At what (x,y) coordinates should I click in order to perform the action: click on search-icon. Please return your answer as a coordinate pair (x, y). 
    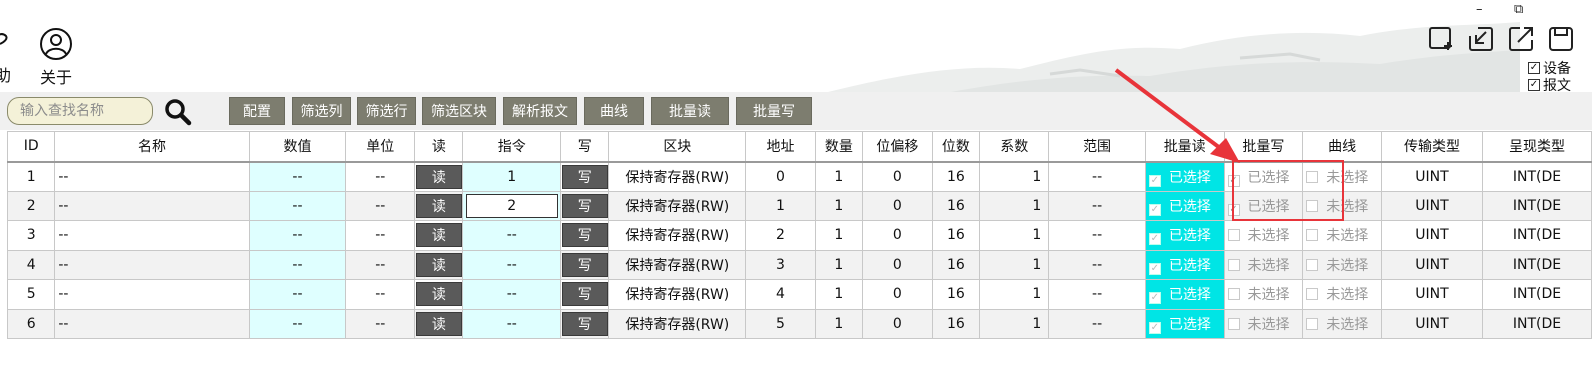
    Looking at the image, I should click on (178, 112).